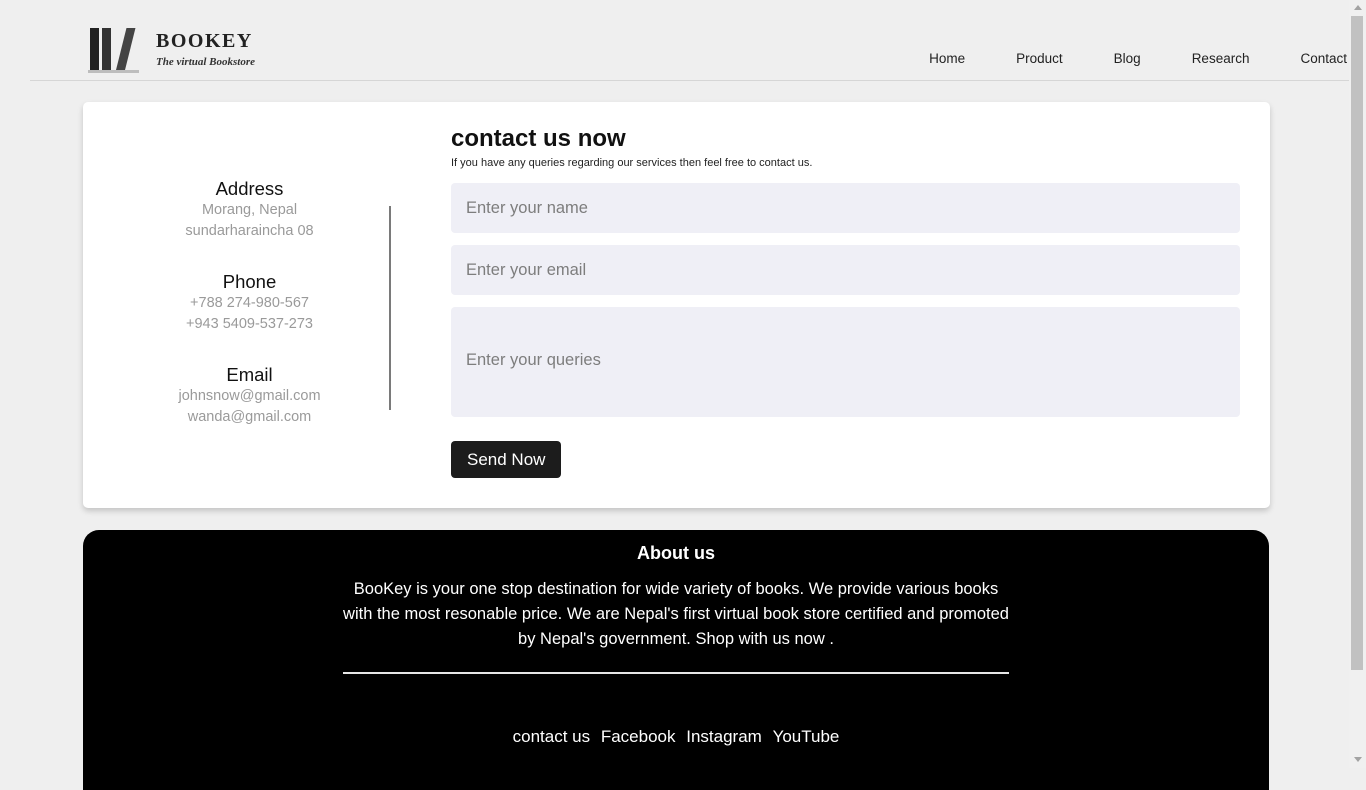  What do you see at coordinates (249, 374) in the screenshot?
I see `email-label: Email` at bounding box center [249, 374].